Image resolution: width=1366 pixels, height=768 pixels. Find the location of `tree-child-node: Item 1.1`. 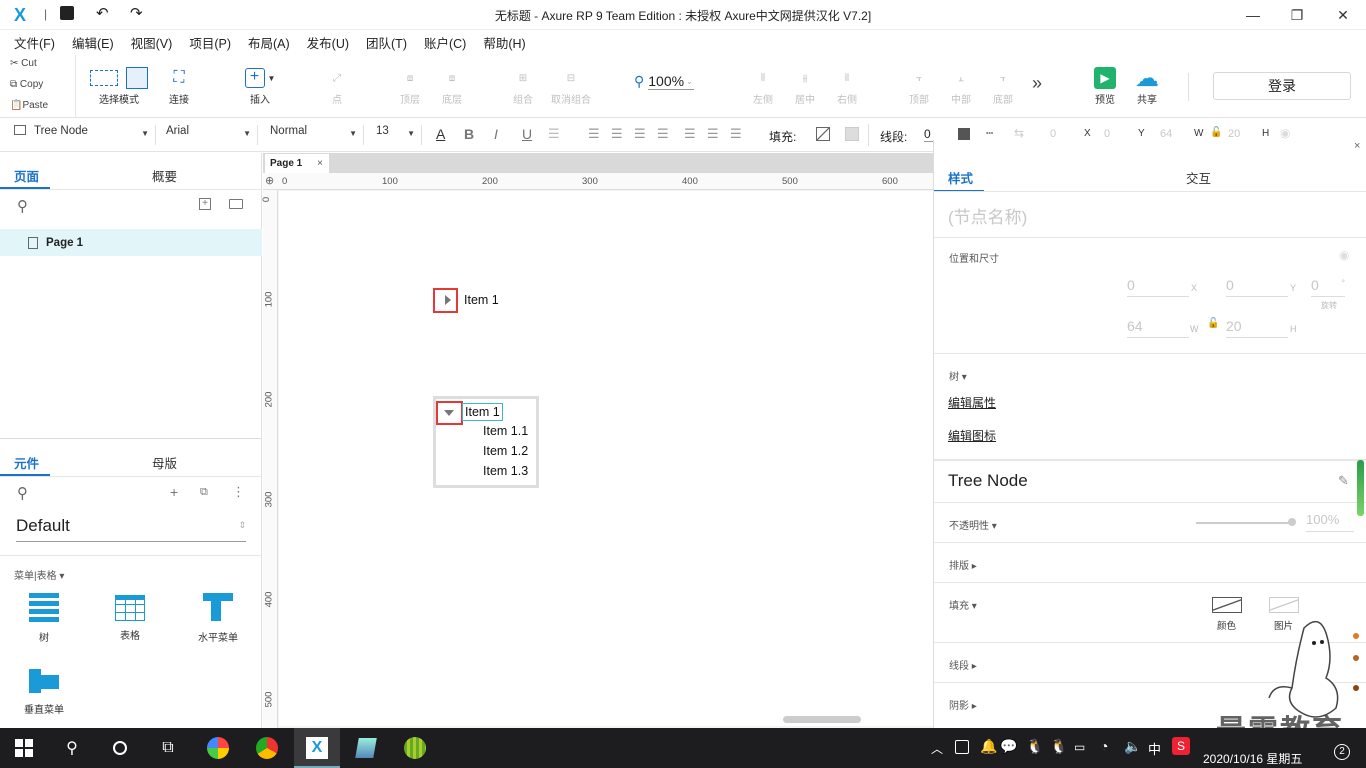

tree-child-node: Item 1.1 is located at coordinates (505, 431).